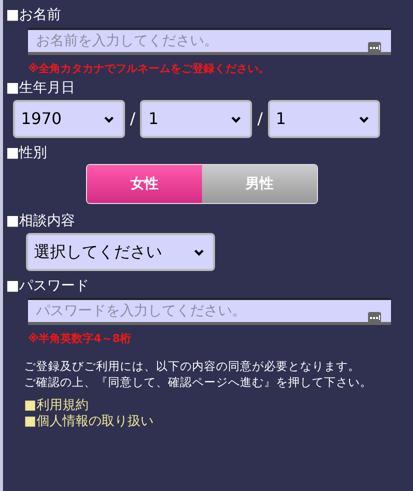 This screenshot has width=413, height=491. What do you see at coordinates (69, 119) in the screenshot?
I see `year-select: 1970` at bounding box center [69, 119].